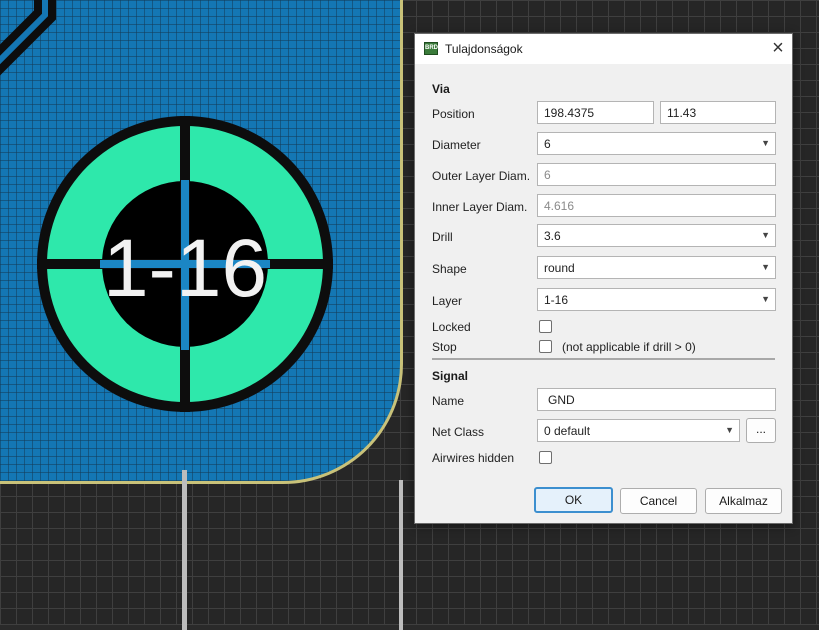 The height and width of the screenshot is (630, 819). What do you see at coordinates (545, 326) in the screenshot?
I see `locked-checkbox` at bounding box center [545, 326].